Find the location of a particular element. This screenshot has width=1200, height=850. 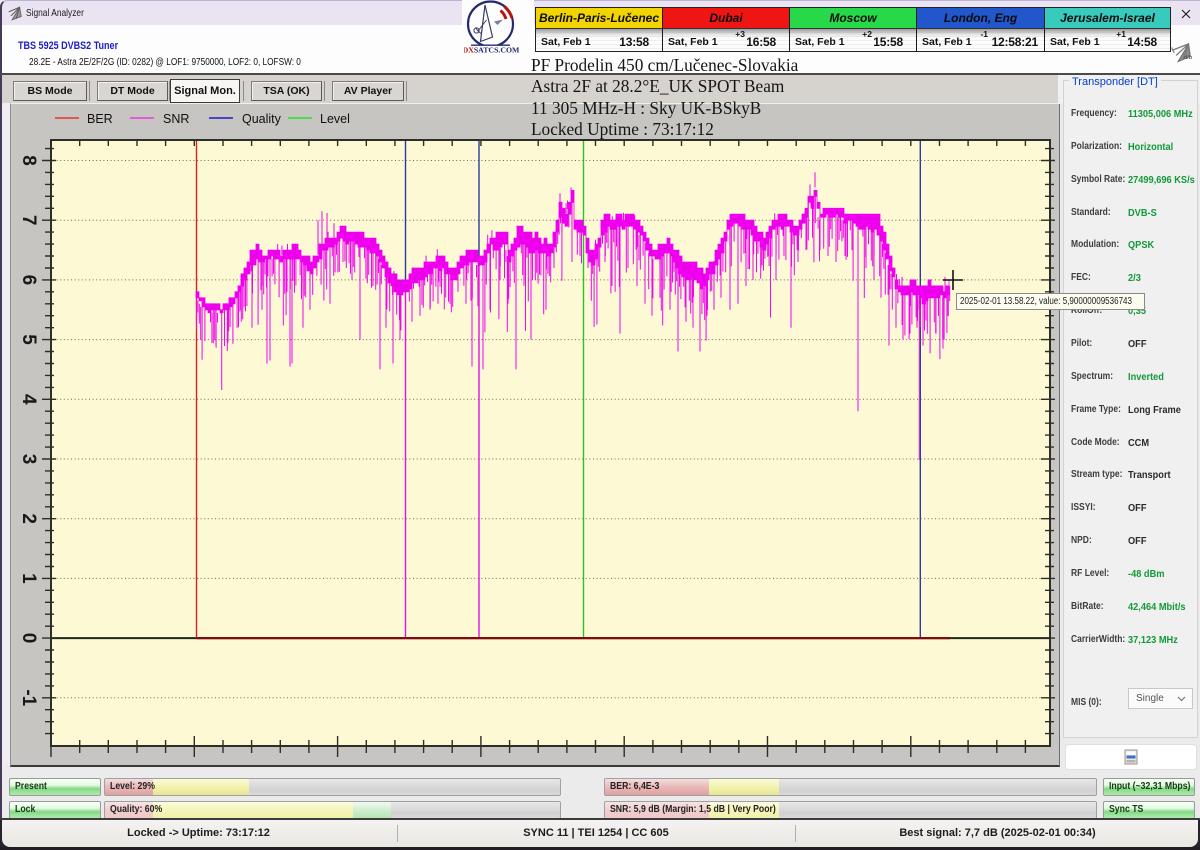

svg-text: -1 is located at coordinates (28, 697).